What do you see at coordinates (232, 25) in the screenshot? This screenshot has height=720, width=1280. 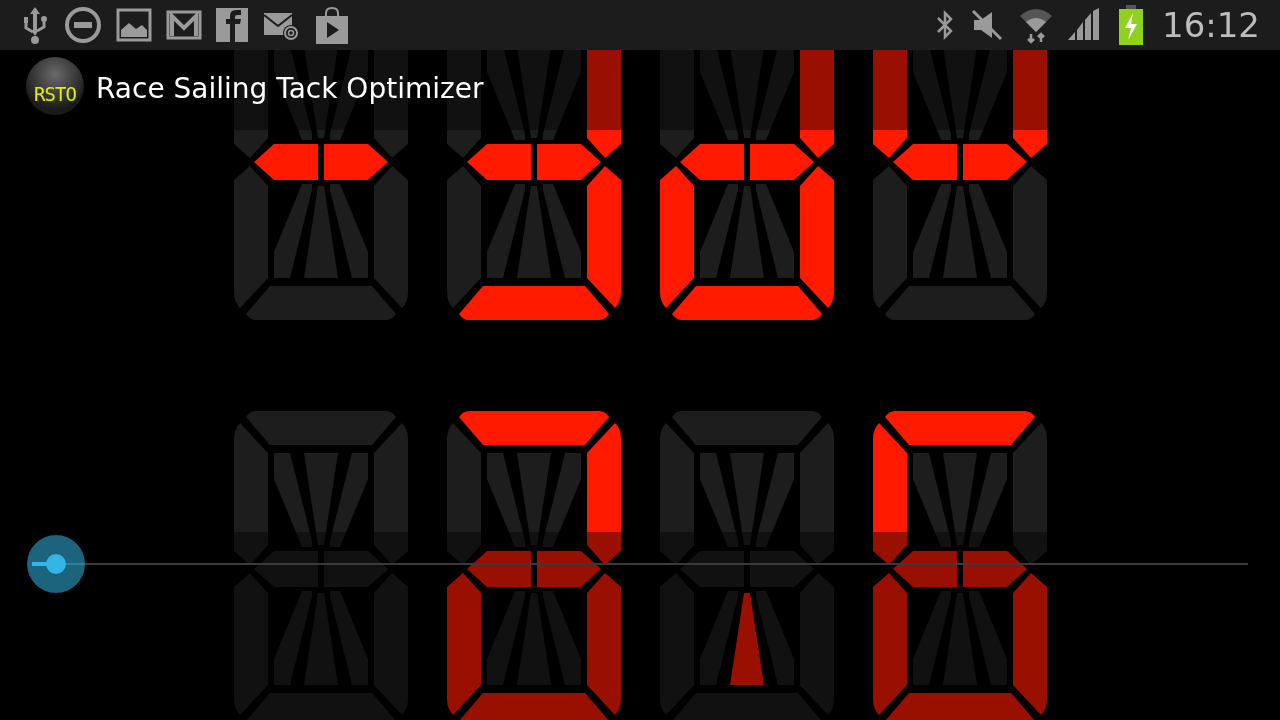 I see `facebook-icon` at bounding box center [232, 25].